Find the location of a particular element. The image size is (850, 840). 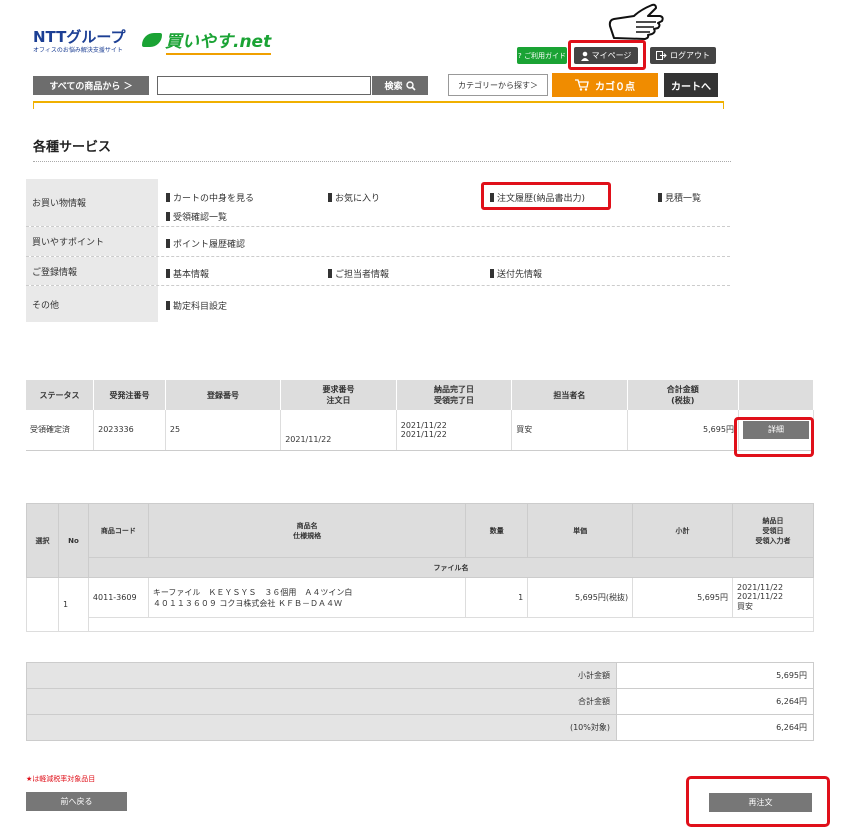

reduced-tax-note: ★は軽減税率対象品目 is located at coordinates (61, 779).